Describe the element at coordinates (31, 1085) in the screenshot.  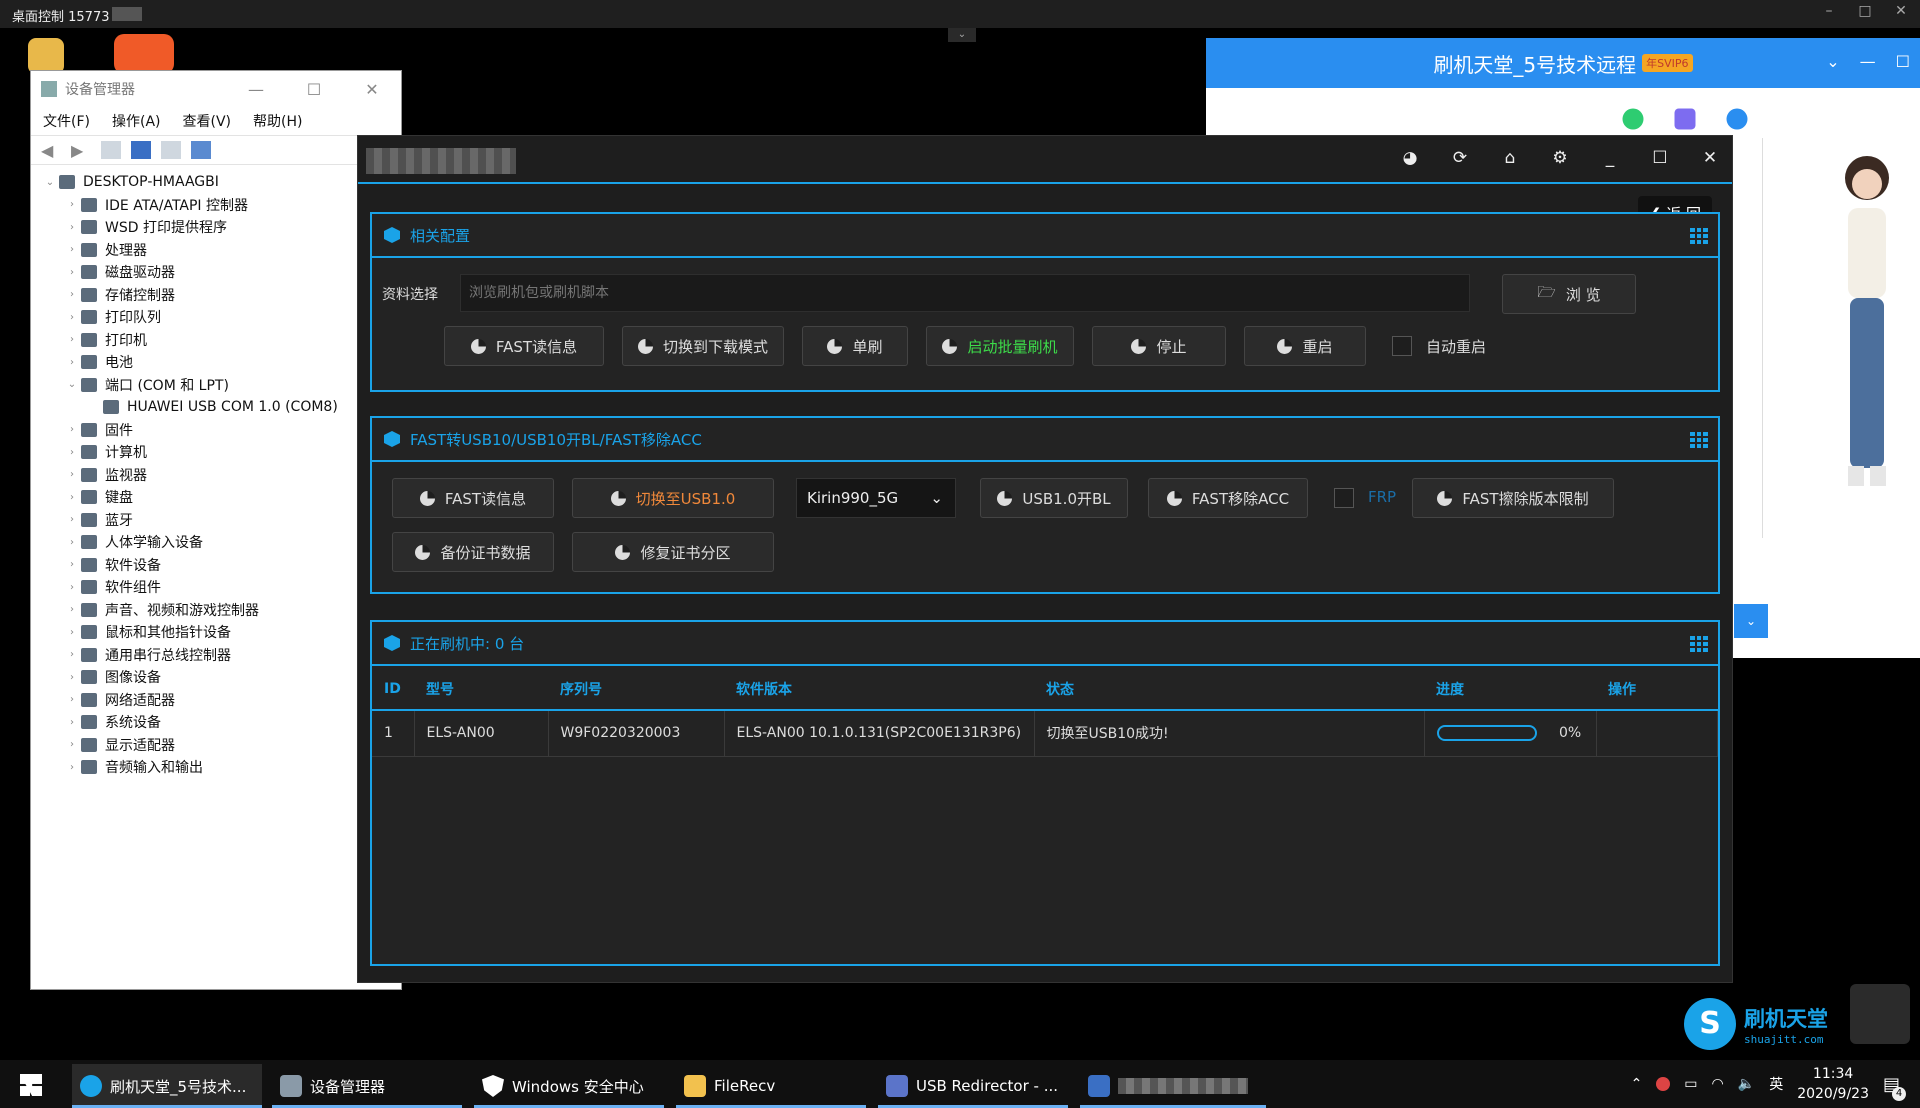
I see `windows-start-icon` at that location.